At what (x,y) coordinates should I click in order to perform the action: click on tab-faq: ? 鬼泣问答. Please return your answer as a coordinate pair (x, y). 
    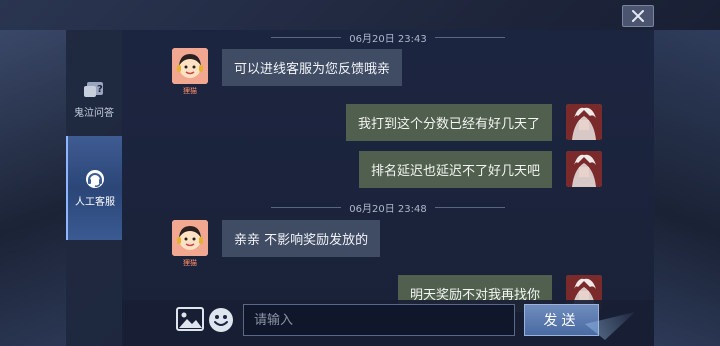
    Looking at the image, I should click on (94, 100).